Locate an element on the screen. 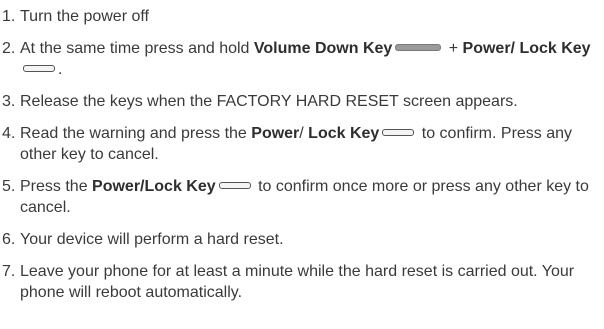 Image resolution: width=604 pixels, height=329 pixels. volume-down-key-icon is located at coordinates (418, 48).